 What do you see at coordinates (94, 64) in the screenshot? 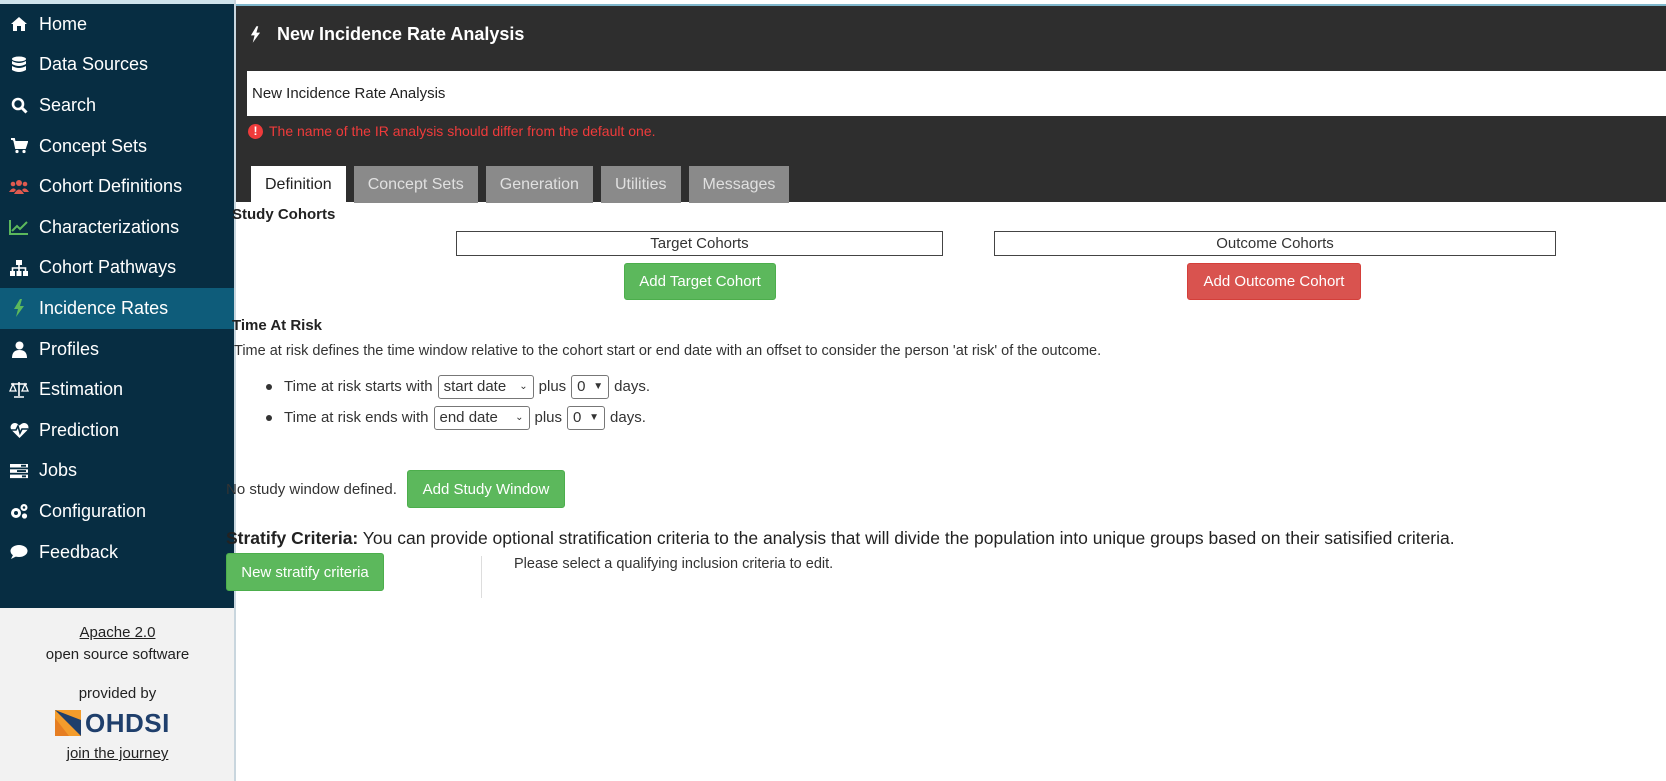
I see `sidebar-item-label: Data Sources` at bounding box center [94, 64].